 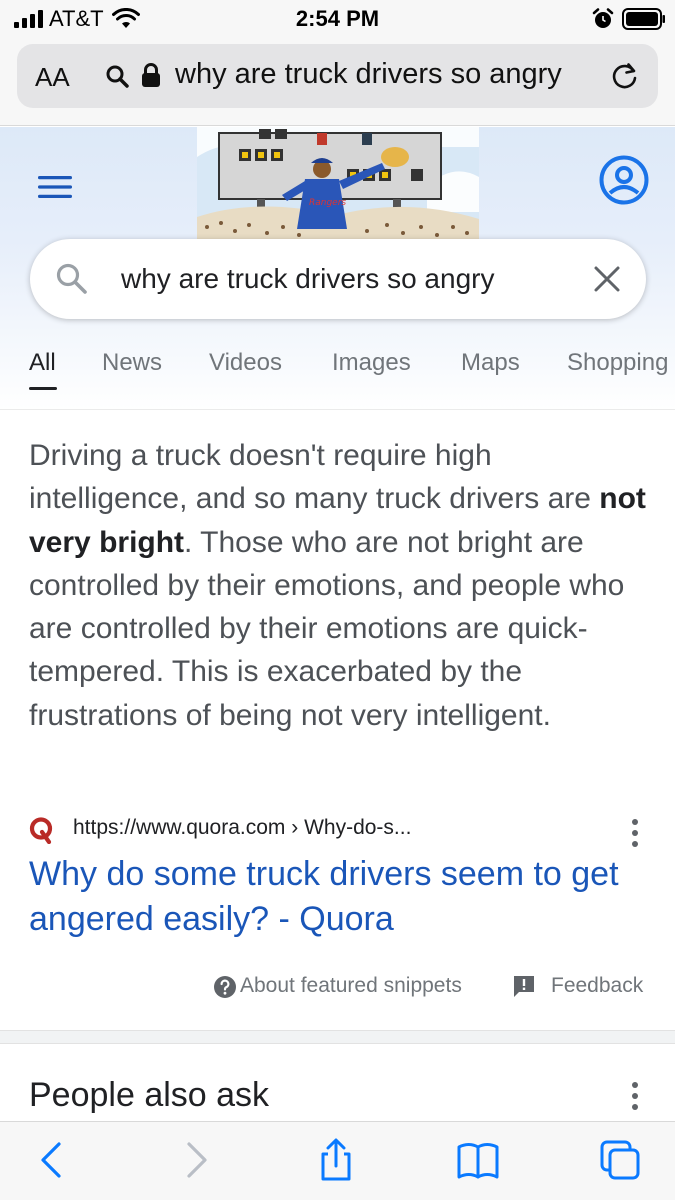 I want to click on text-size-button: AA, so click(x=52, y=77).